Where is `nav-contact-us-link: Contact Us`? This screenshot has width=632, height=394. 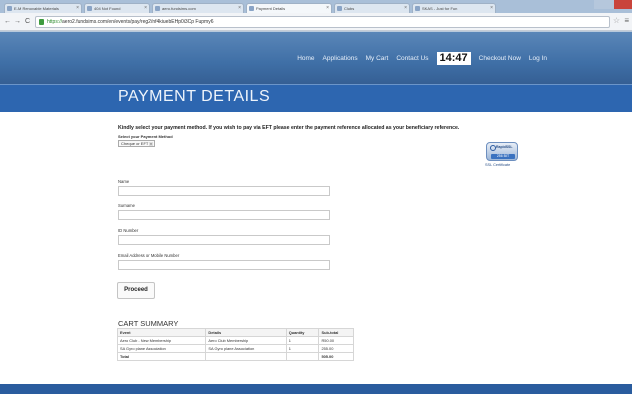 nav-contact-us-link: Contact Us is located at coordinates (412, 58).